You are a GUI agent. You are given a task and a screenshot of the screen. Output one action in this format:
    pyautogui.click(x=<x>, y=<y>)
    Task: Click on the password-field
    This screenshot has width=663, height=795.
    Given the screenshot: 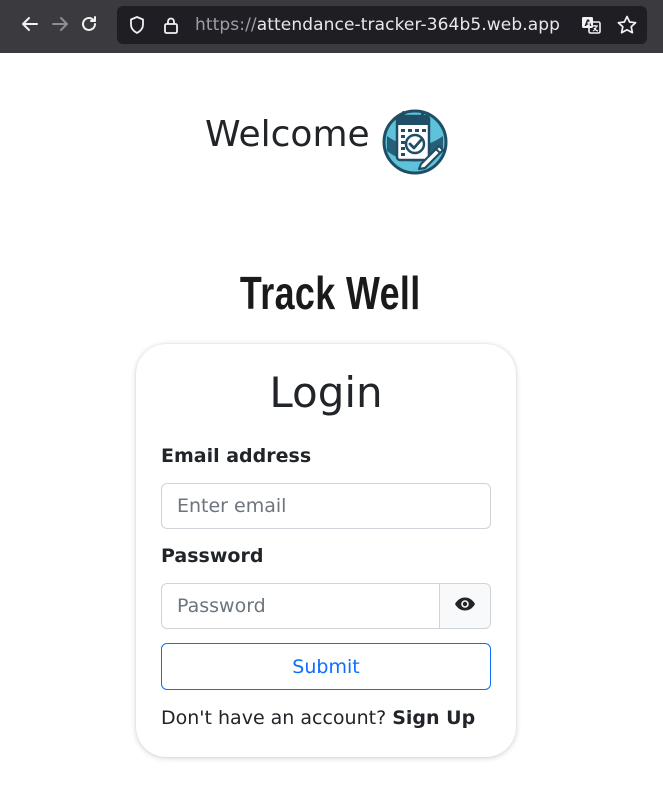 What is the action you would take?
    pyautogui.click(x=300, y=606)
    